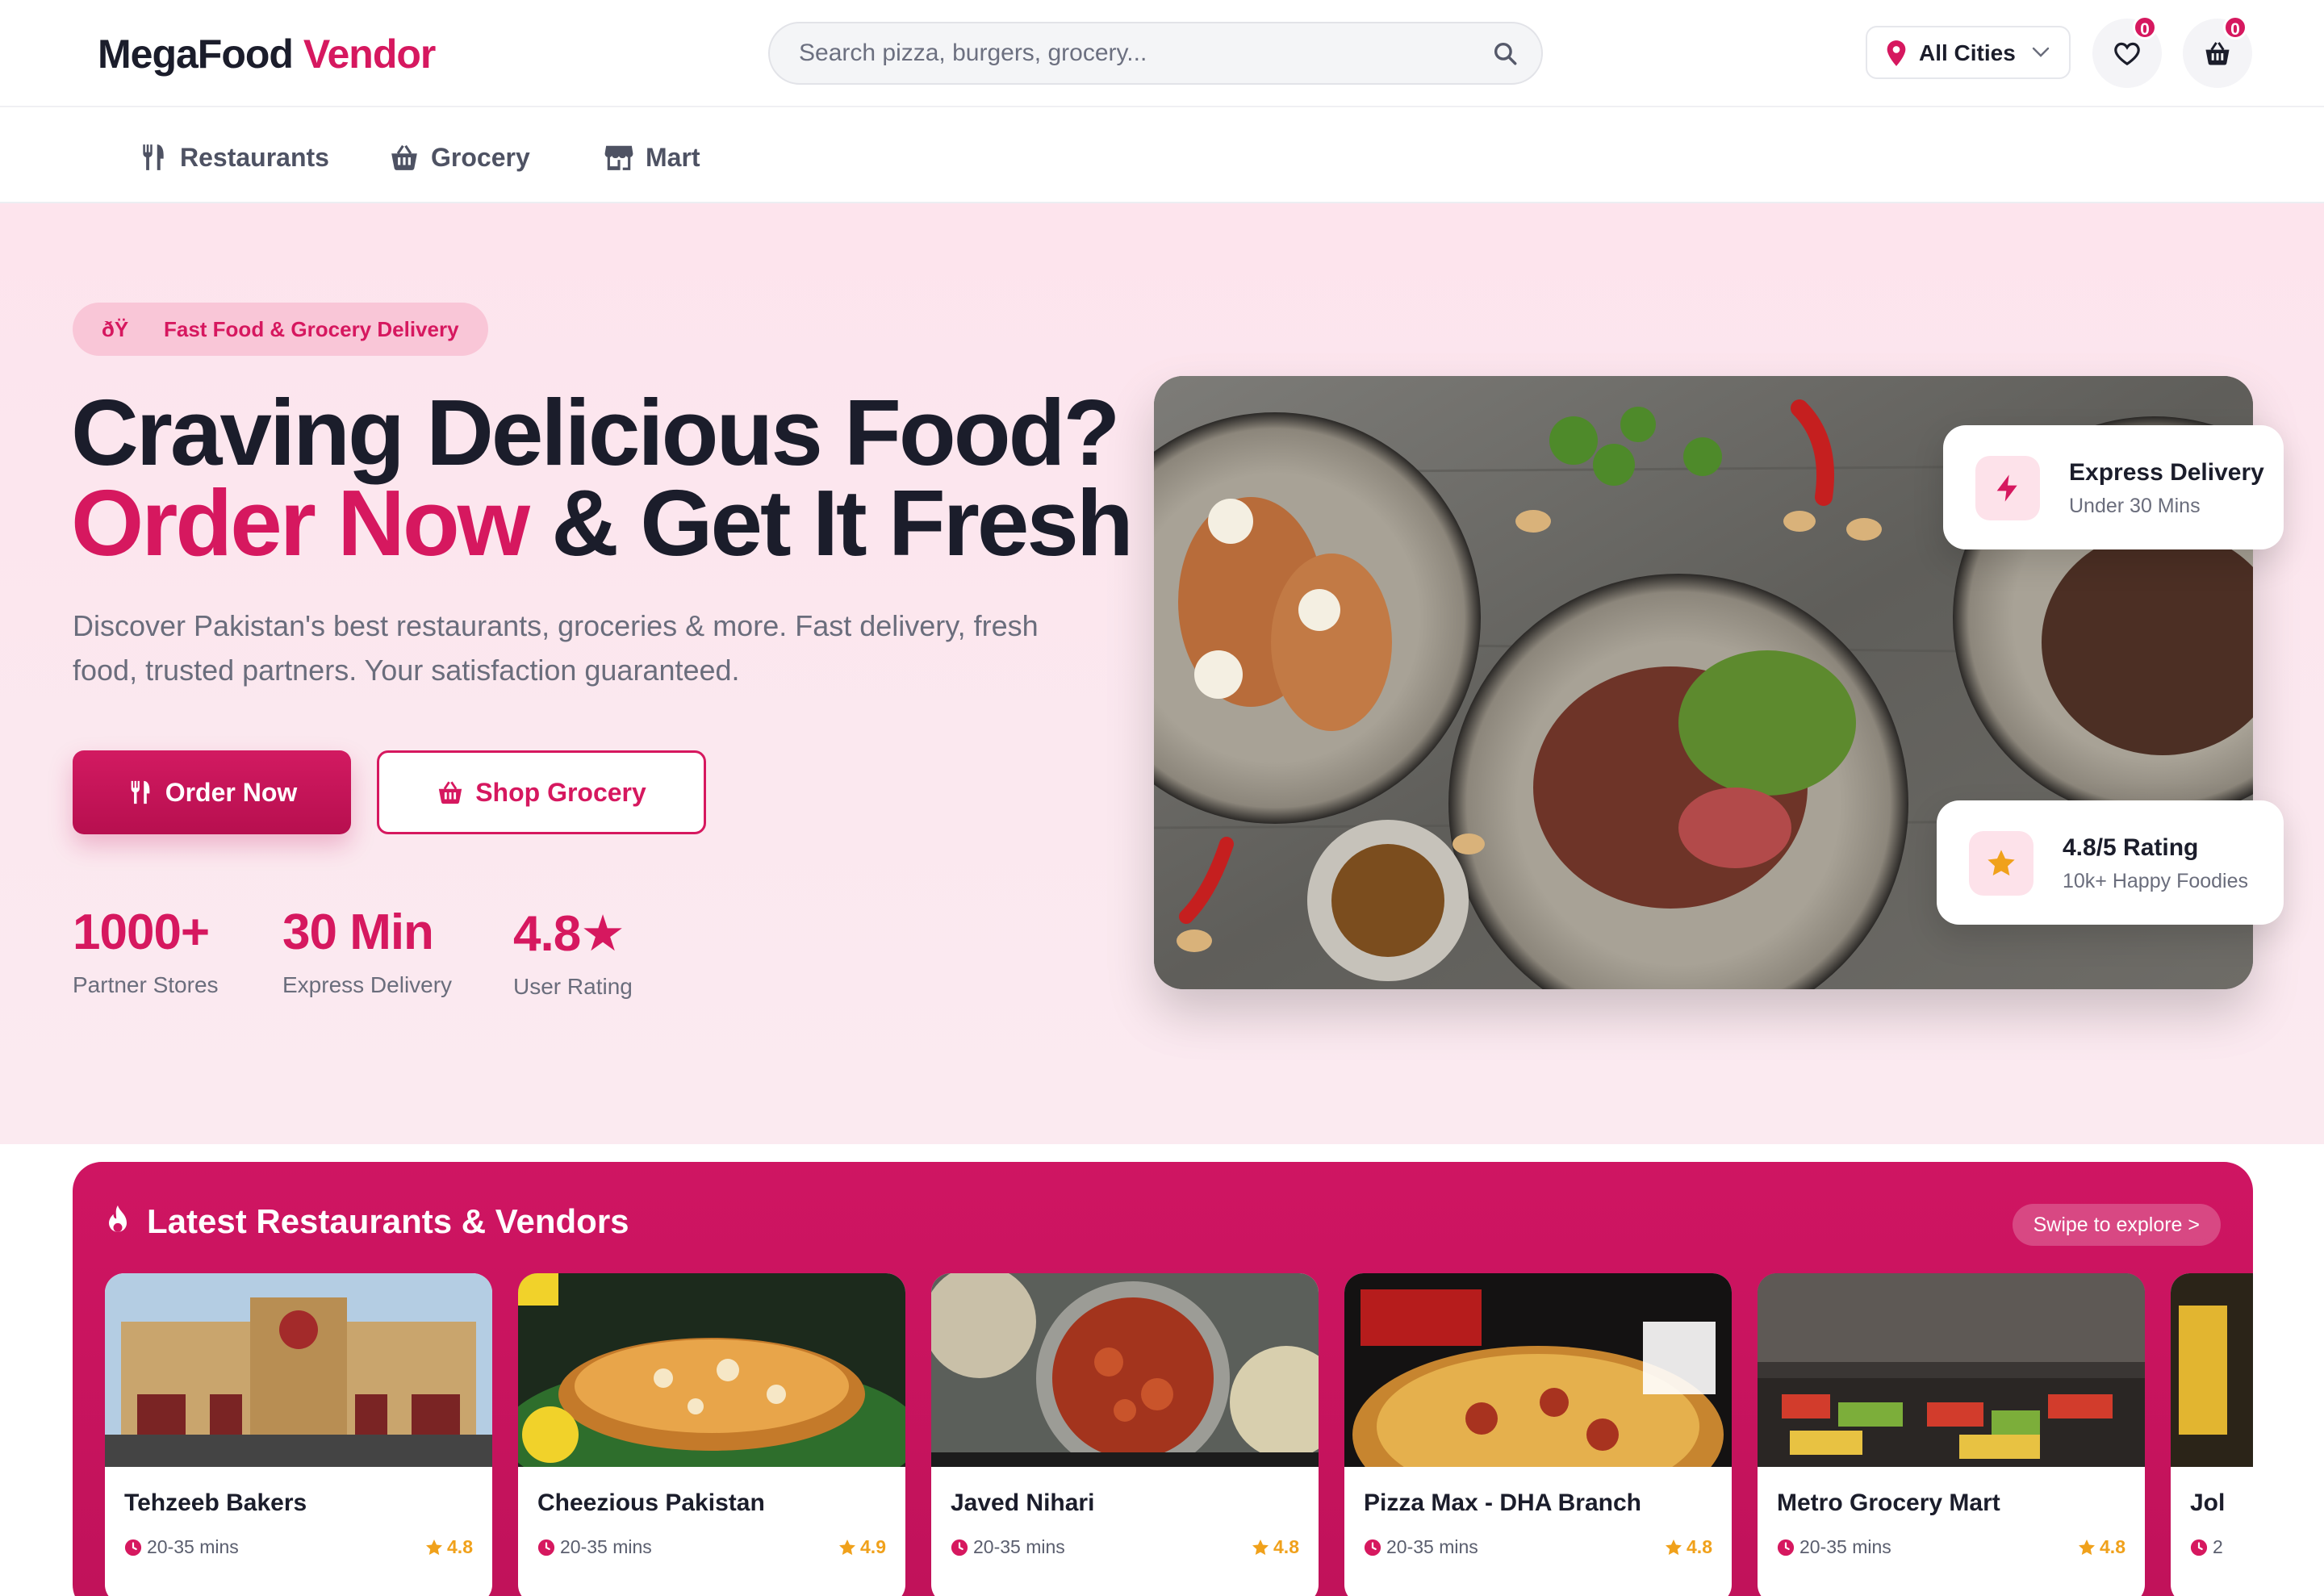  Describe the element at coordinates (367, 985) in the screenshot. I see `stat-label: Express Delivery` at that location.